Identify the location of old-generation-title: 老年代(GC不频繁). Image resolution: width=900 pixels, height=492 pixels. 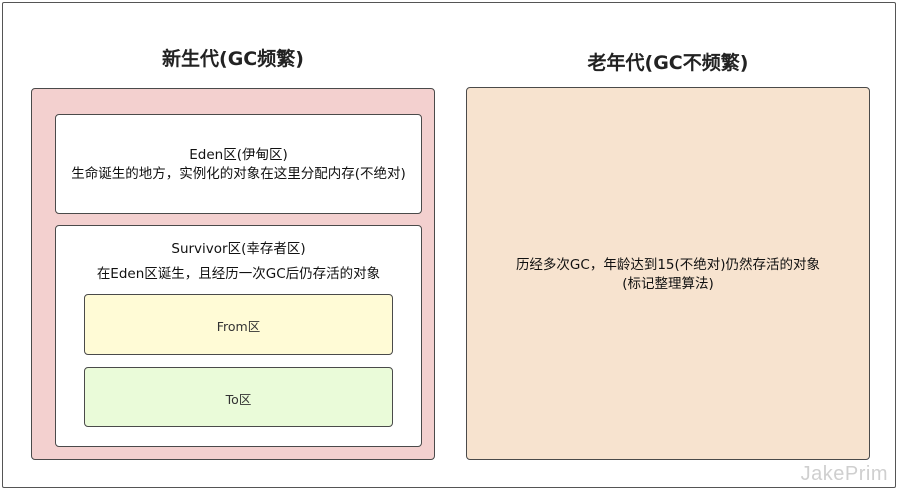
(668, 63).